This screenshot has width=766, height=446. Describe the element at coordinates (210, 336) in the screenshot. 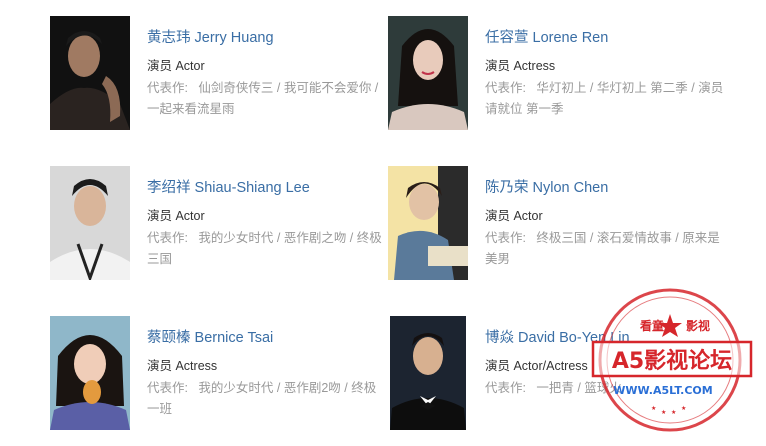

I see `actor-name-link: 蔡颐榛 Bernice Tsai` at that location.